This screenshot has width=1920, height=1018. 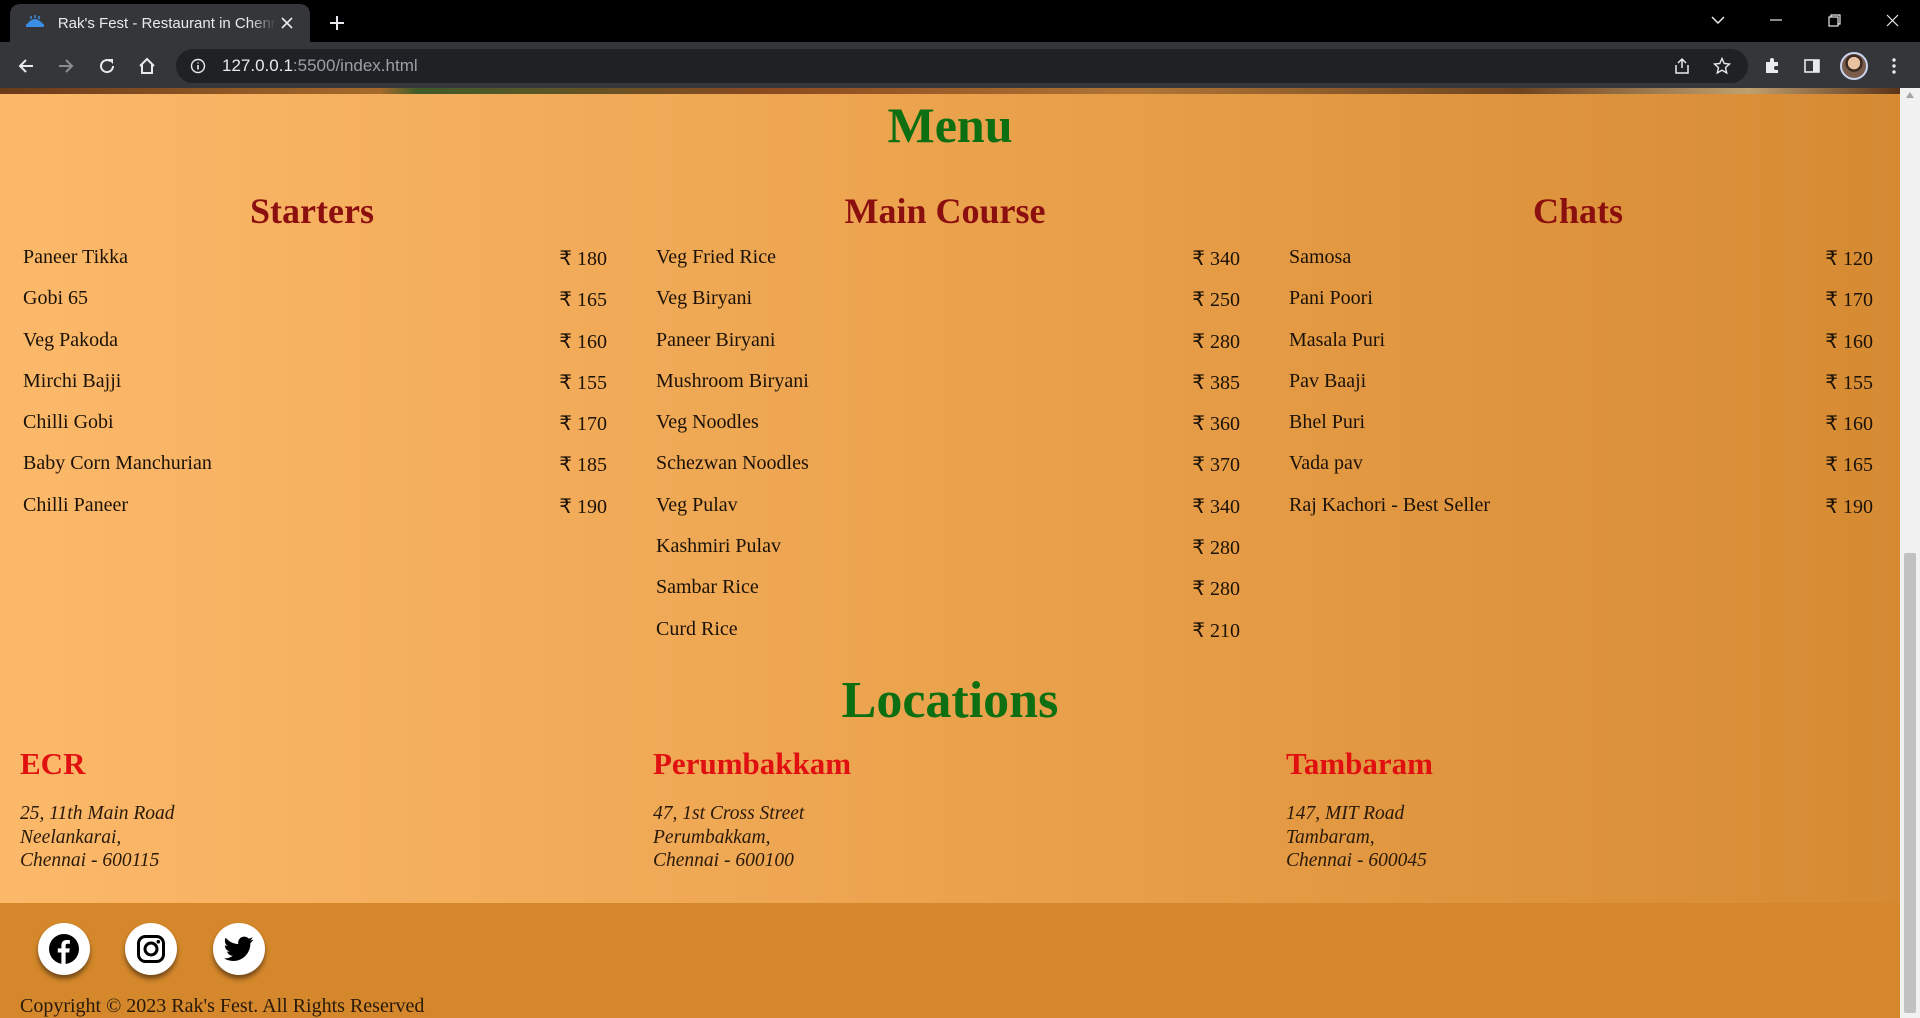 I want to click on instagram-icon, so click(x=151, y=949).